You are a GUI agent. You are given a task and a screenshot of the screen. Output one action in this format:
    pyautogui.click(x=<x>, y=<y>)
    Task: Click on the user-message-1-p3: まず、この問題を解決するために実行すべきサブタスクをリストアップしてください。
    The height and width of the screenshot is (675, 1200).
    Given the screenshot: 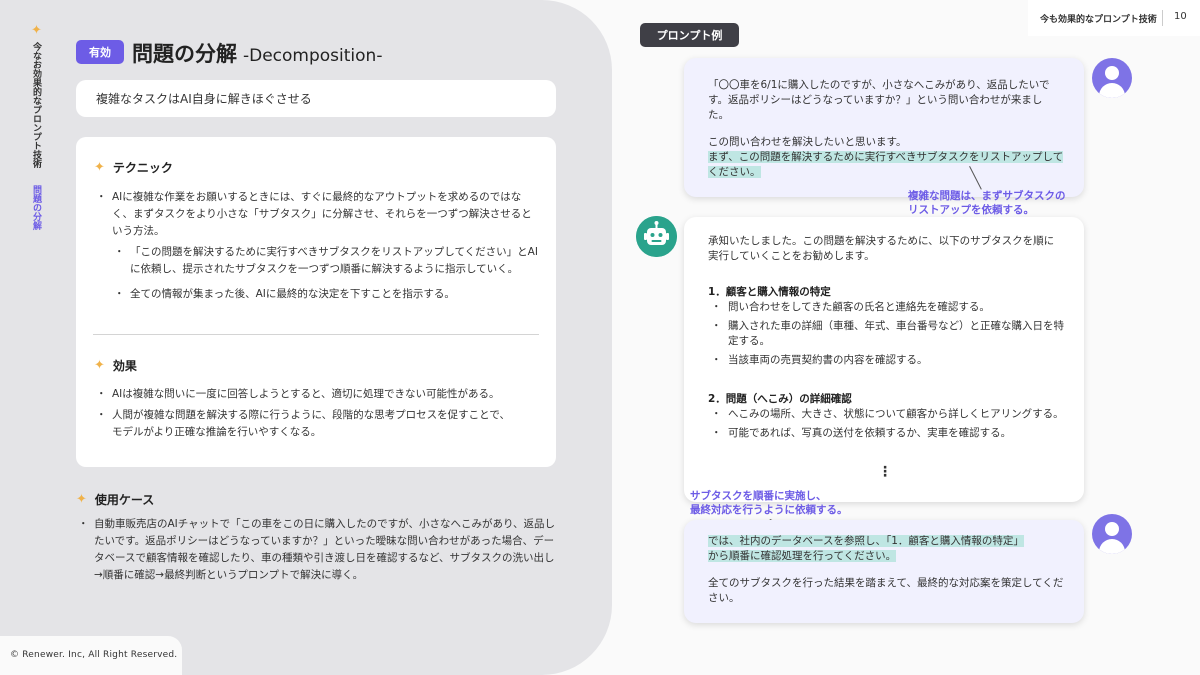 What is the action you would take?
    pyautogui.click(x=887, y=165)
    